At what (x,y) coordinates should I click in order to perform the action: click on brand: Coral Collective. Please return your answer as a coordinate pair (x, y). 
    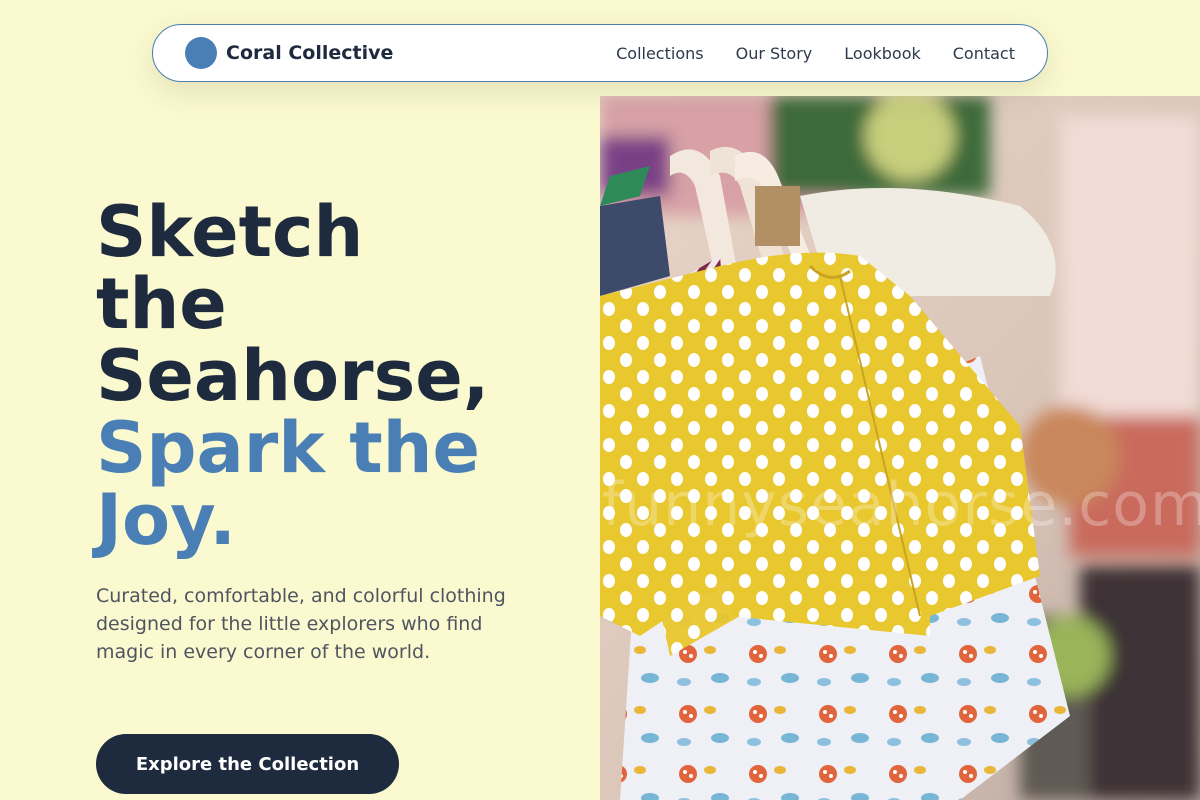
    Looking at the image, I should click on (289, 53).